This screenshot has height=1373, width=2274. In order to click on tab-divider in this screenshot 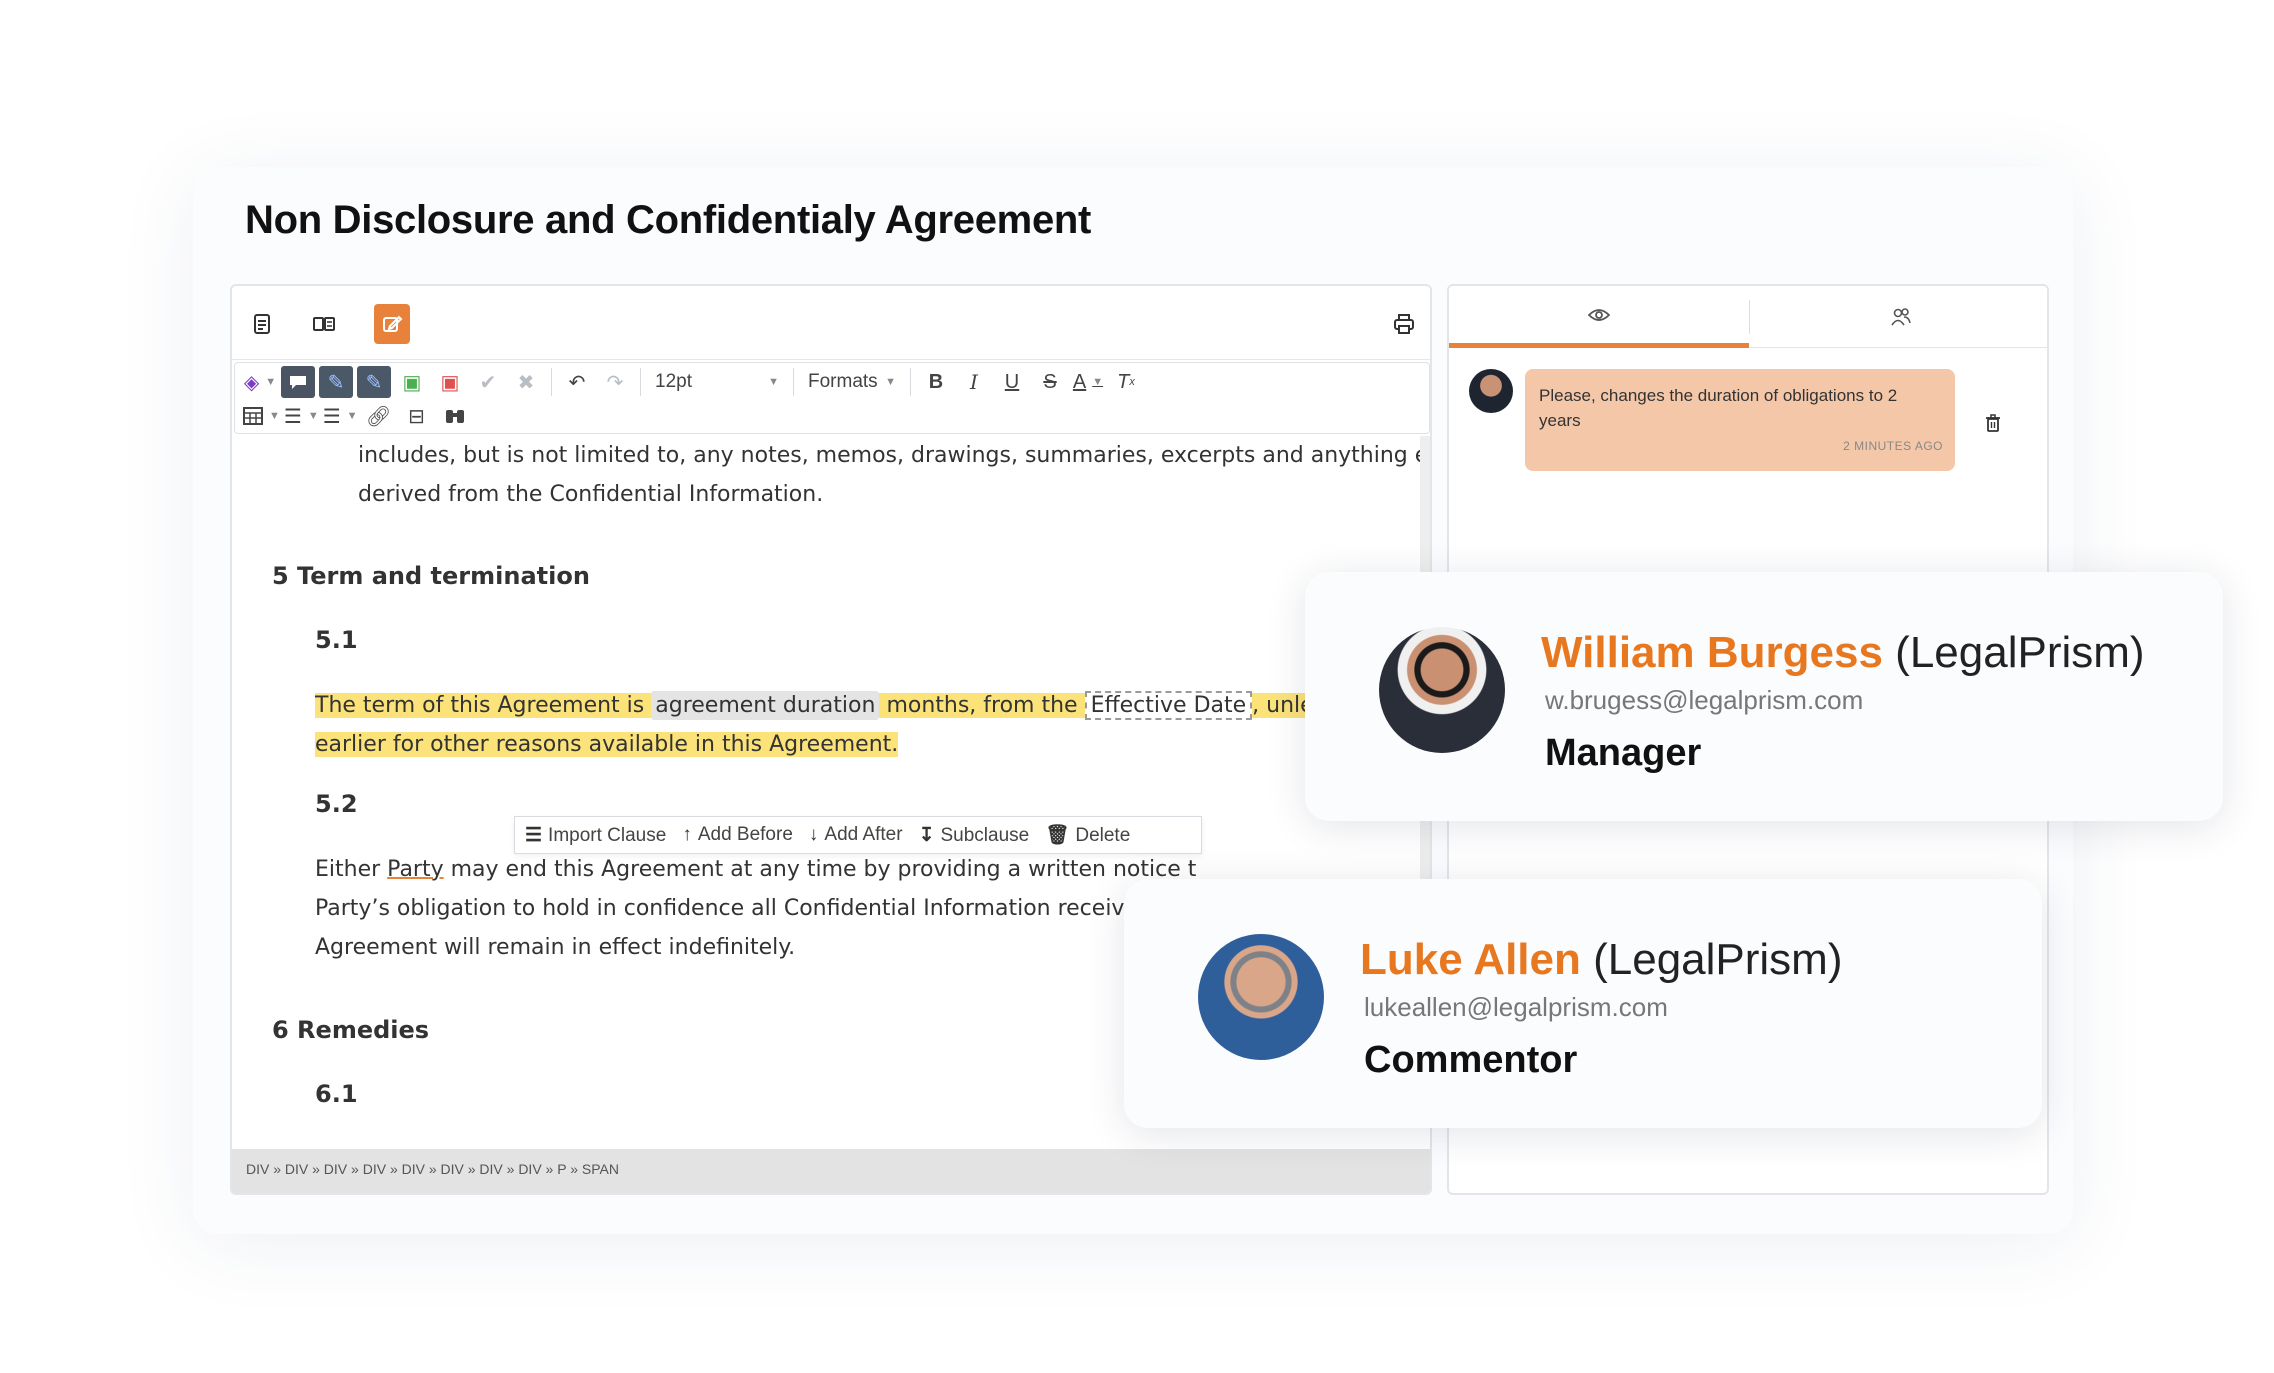, I will do `click(1749, 317)`.